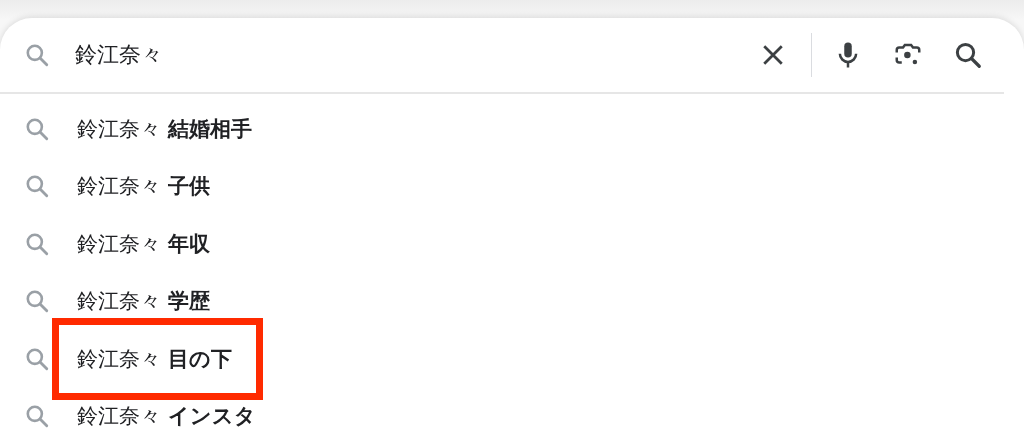  Describe the element at coordinates (143, 301) in the screenshot. I see `suggestion-text: 鈴江奈々 学歴` at that location.